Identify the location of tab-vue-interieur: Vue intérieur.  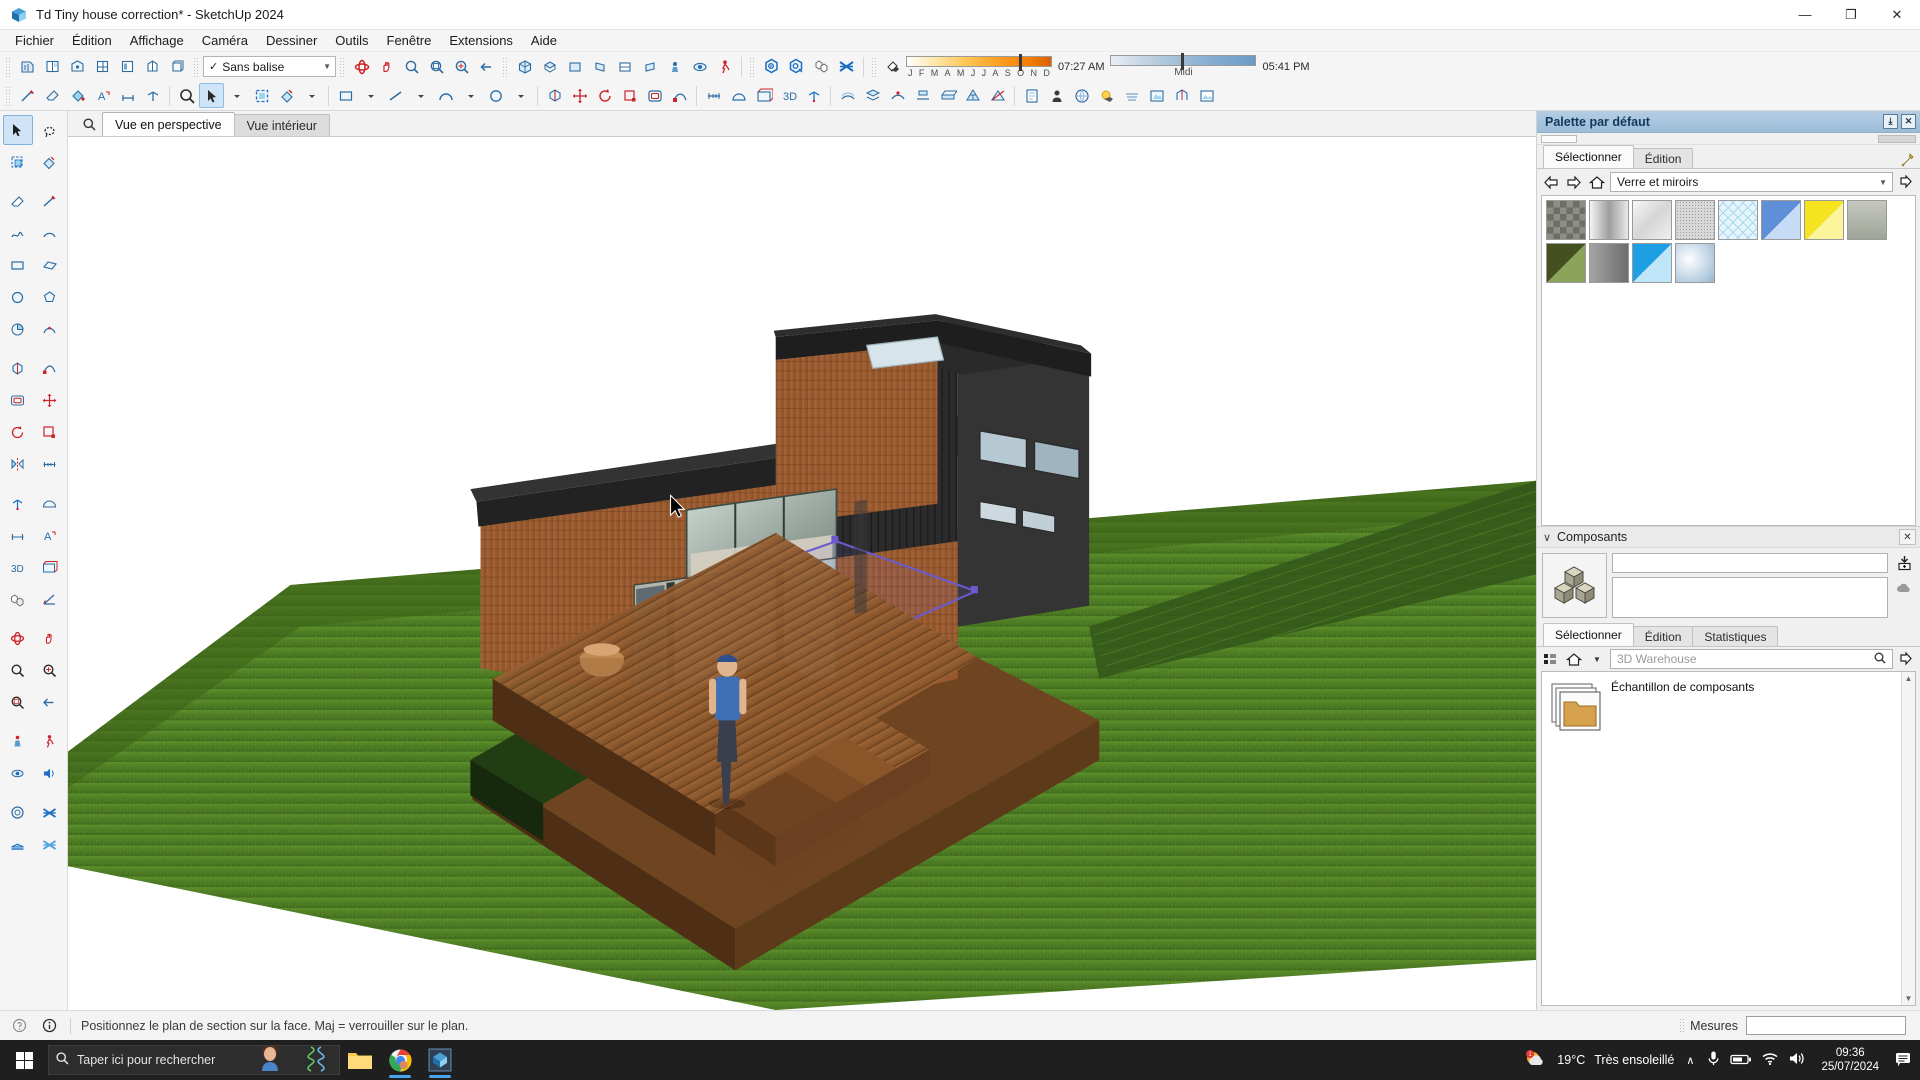
(281, 125).